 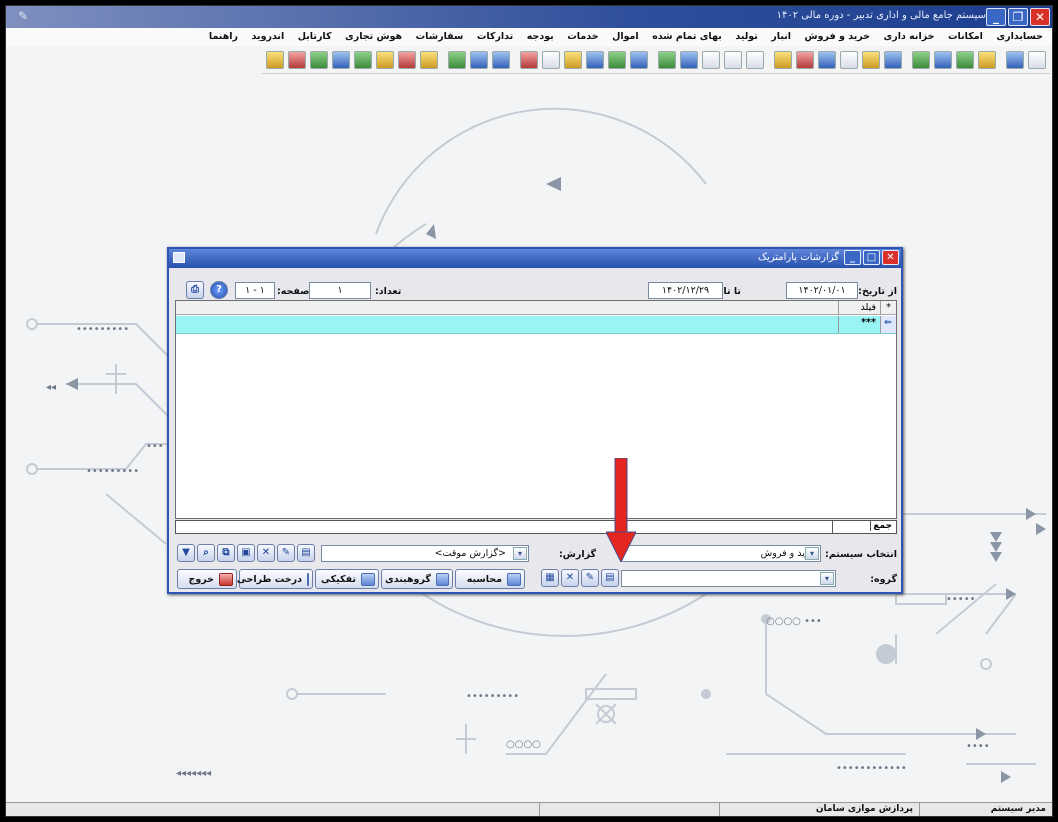 What do you see at coordinates (195, 290) in the screenshot?
I see `print-icon: ⎙` at bounding box center [195, 290].